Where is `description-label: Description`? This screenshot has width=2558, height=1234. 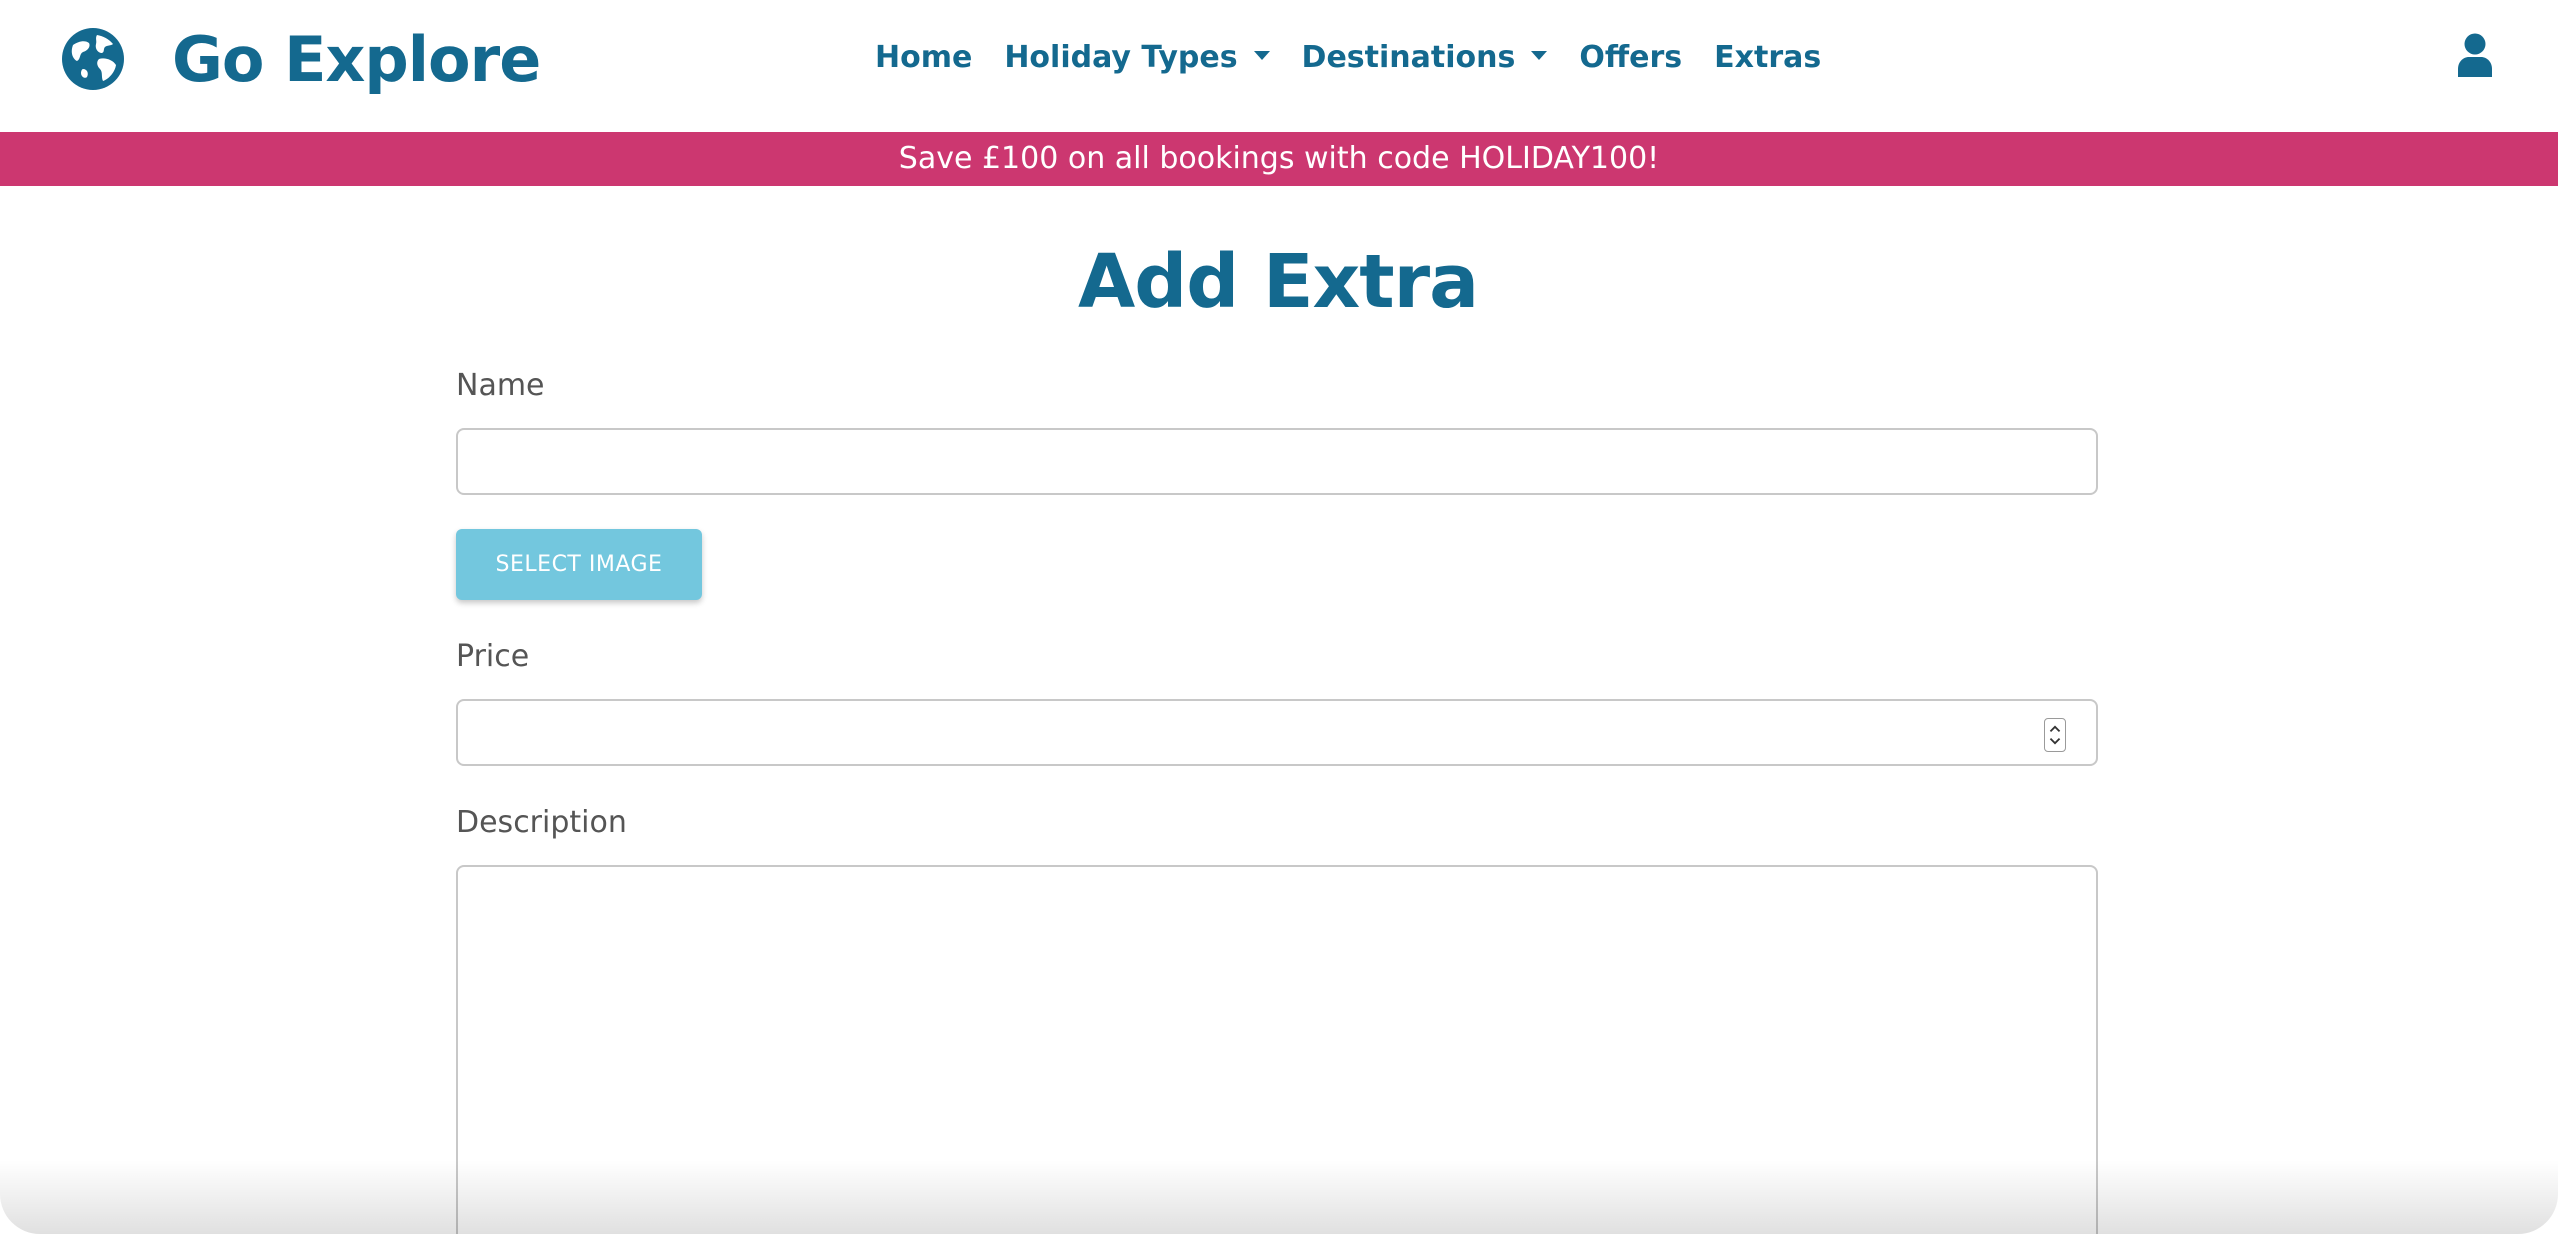 description-label: Description is located at coordinates (541, 822).